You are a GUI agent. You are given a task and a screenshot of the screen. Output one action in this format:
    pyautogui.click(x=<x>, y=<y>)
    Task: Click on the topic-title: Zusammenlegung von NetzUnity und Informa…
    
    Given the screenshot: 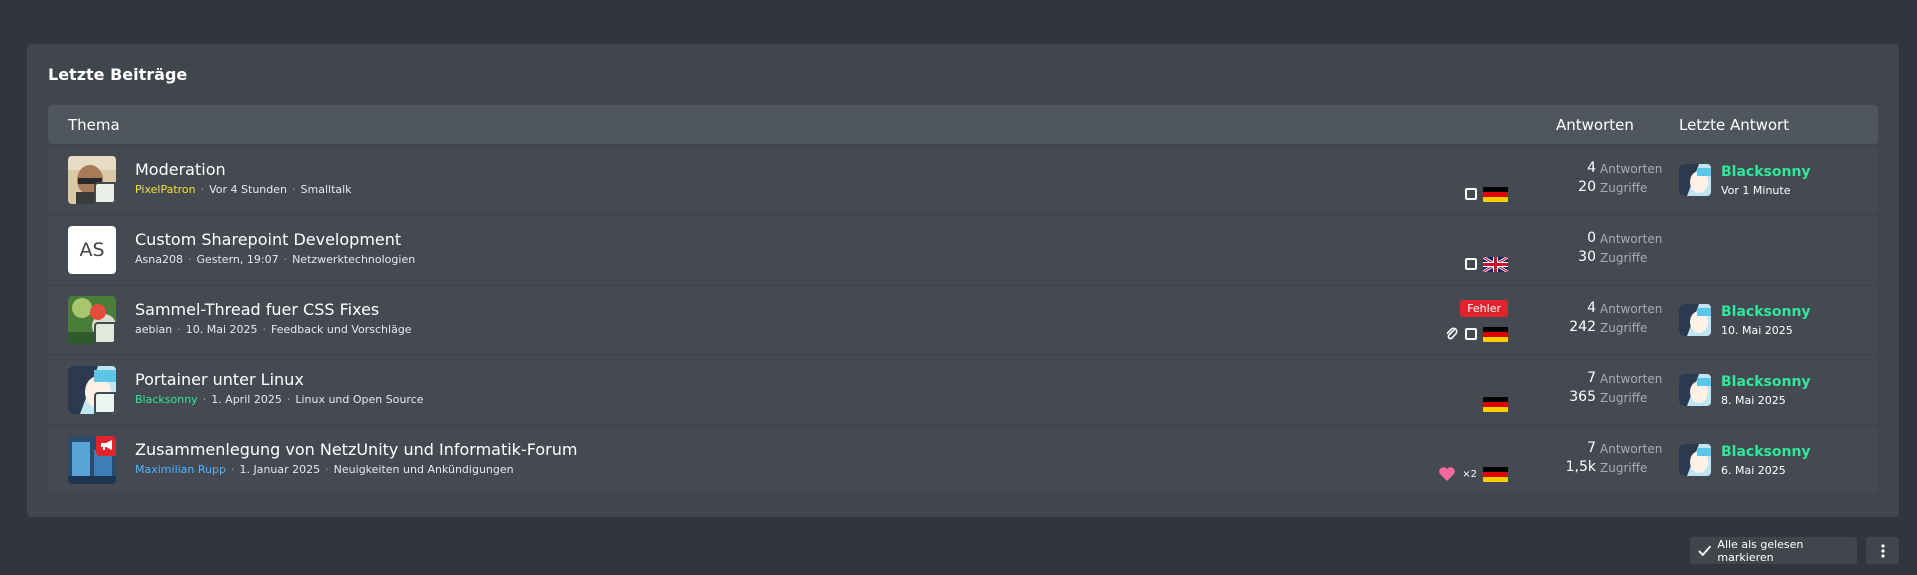 What is the action you would take?
    pyautogui.click(x=356, y=449)
    